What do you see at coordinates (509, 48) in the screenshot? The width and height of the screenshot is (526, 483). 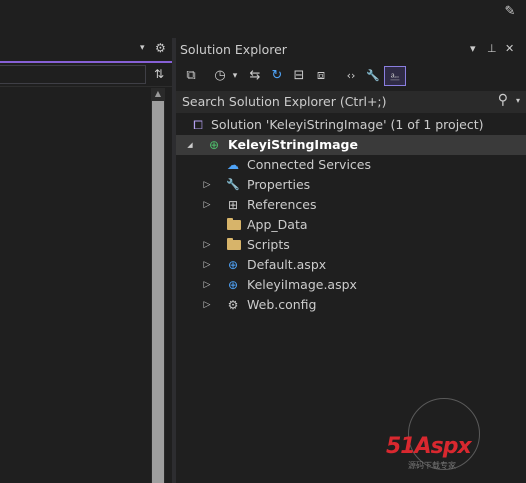 I see `close-icon: ✕` at bounding box center [509, 48].